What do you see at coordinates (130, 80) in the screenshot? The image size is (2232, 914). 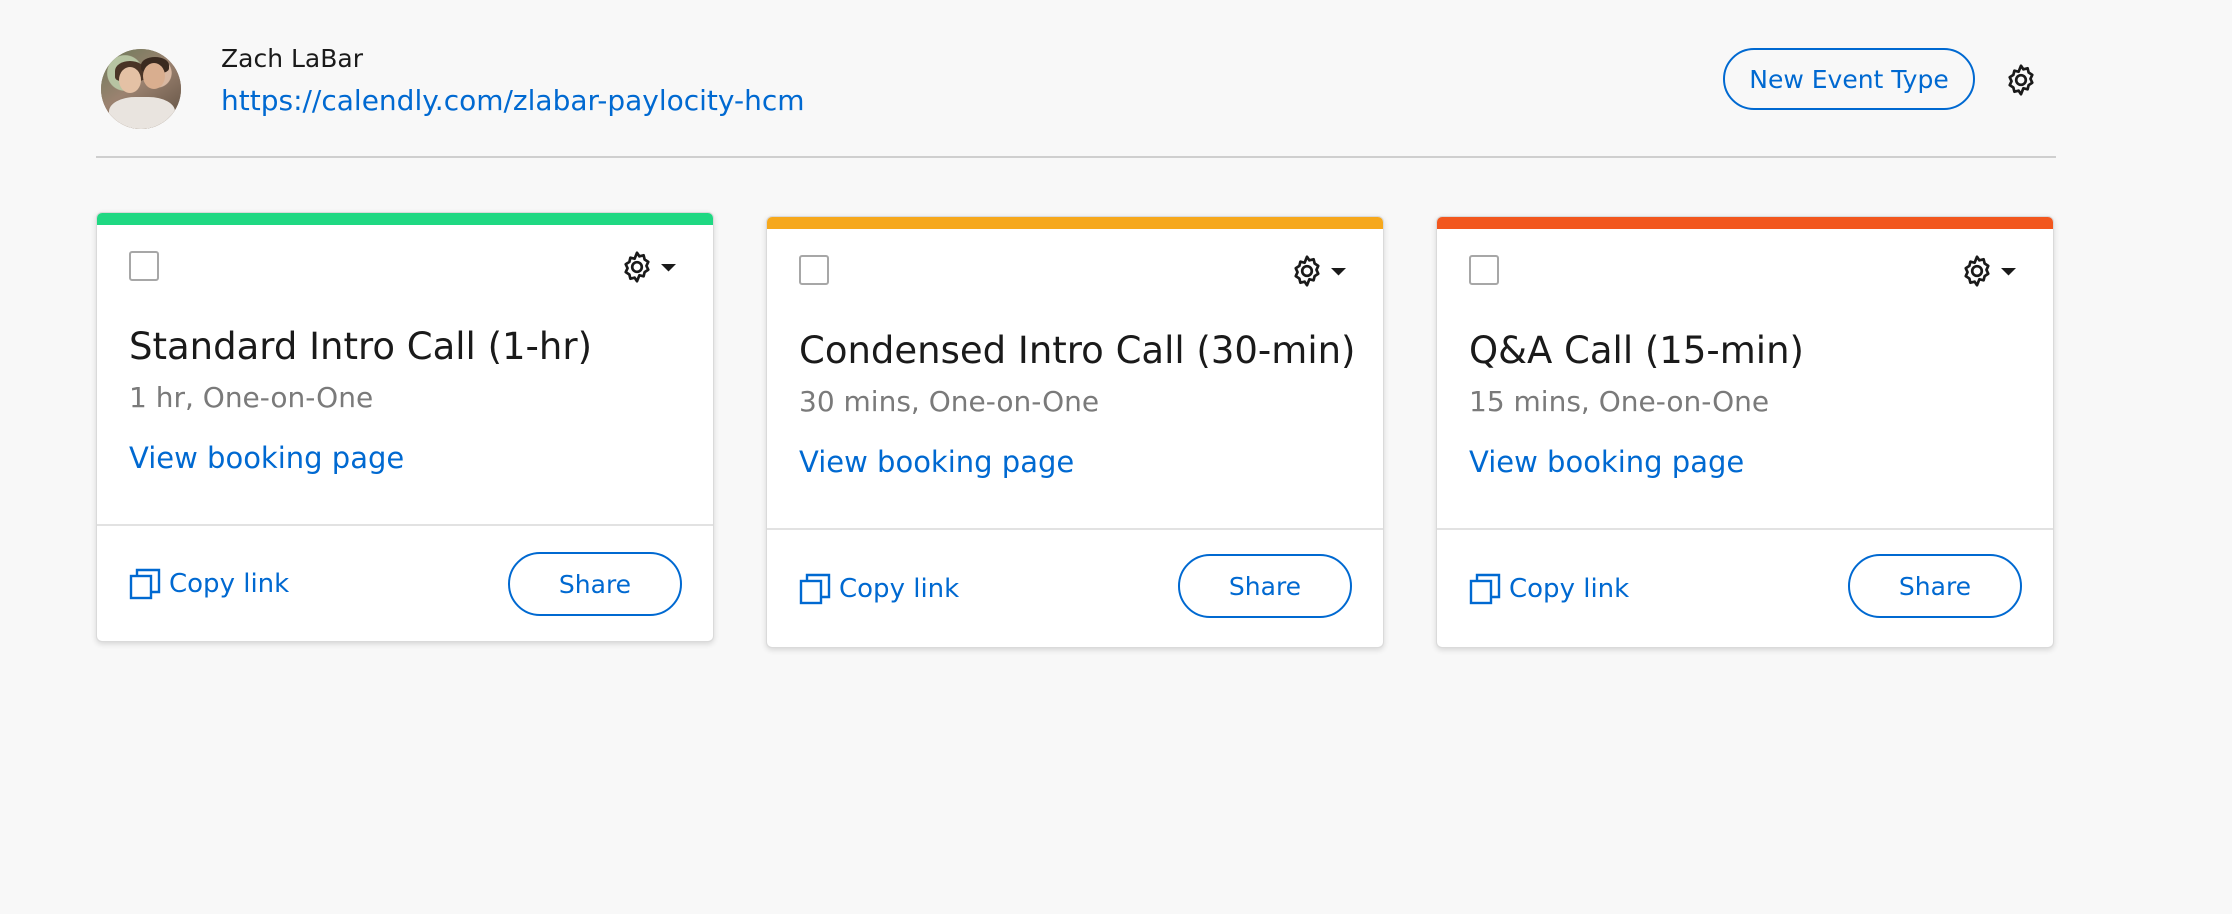 I see `avatar-face-left` at bounding box center [130, 80].